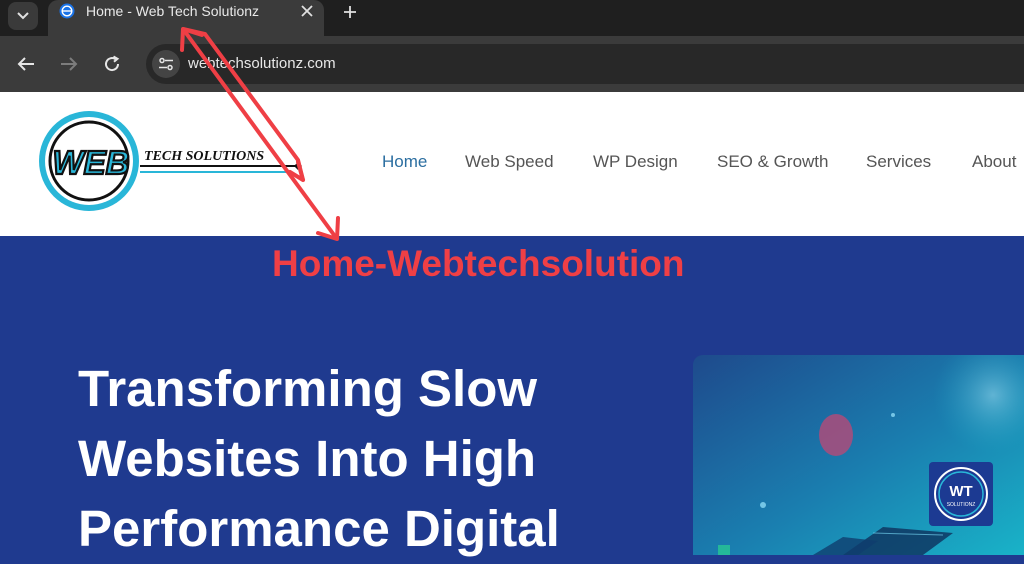 The height and width of the screenshot is (564, 1024). I want to click on site-info-button, so click(166, 64).